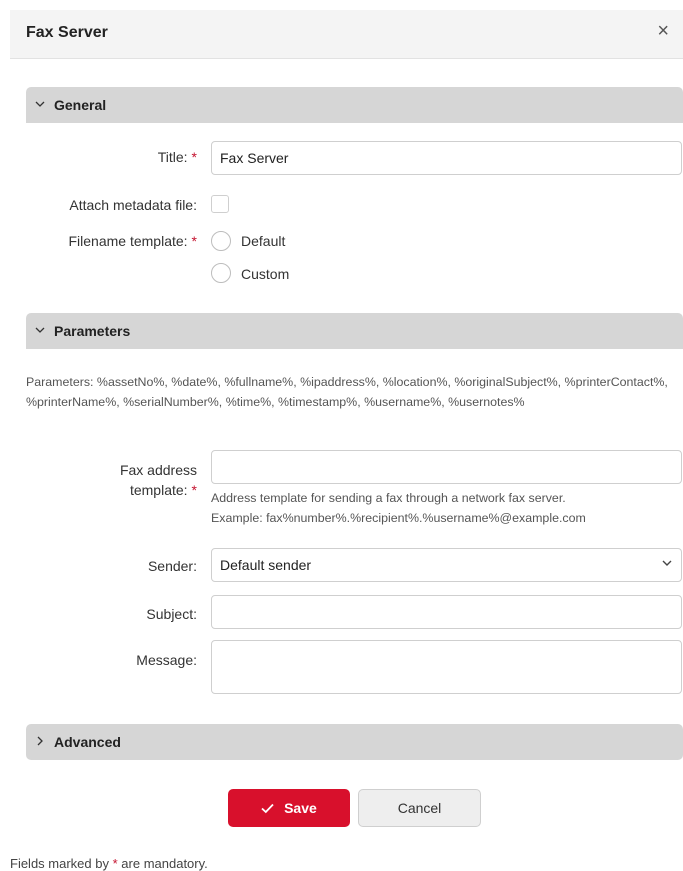 The height and width of the screenshot is (871, 683). What do you see at coordinates (67, 32) in the screenshot?
I see `dialog-title: Fax Server` at bounding box center [67, 32].